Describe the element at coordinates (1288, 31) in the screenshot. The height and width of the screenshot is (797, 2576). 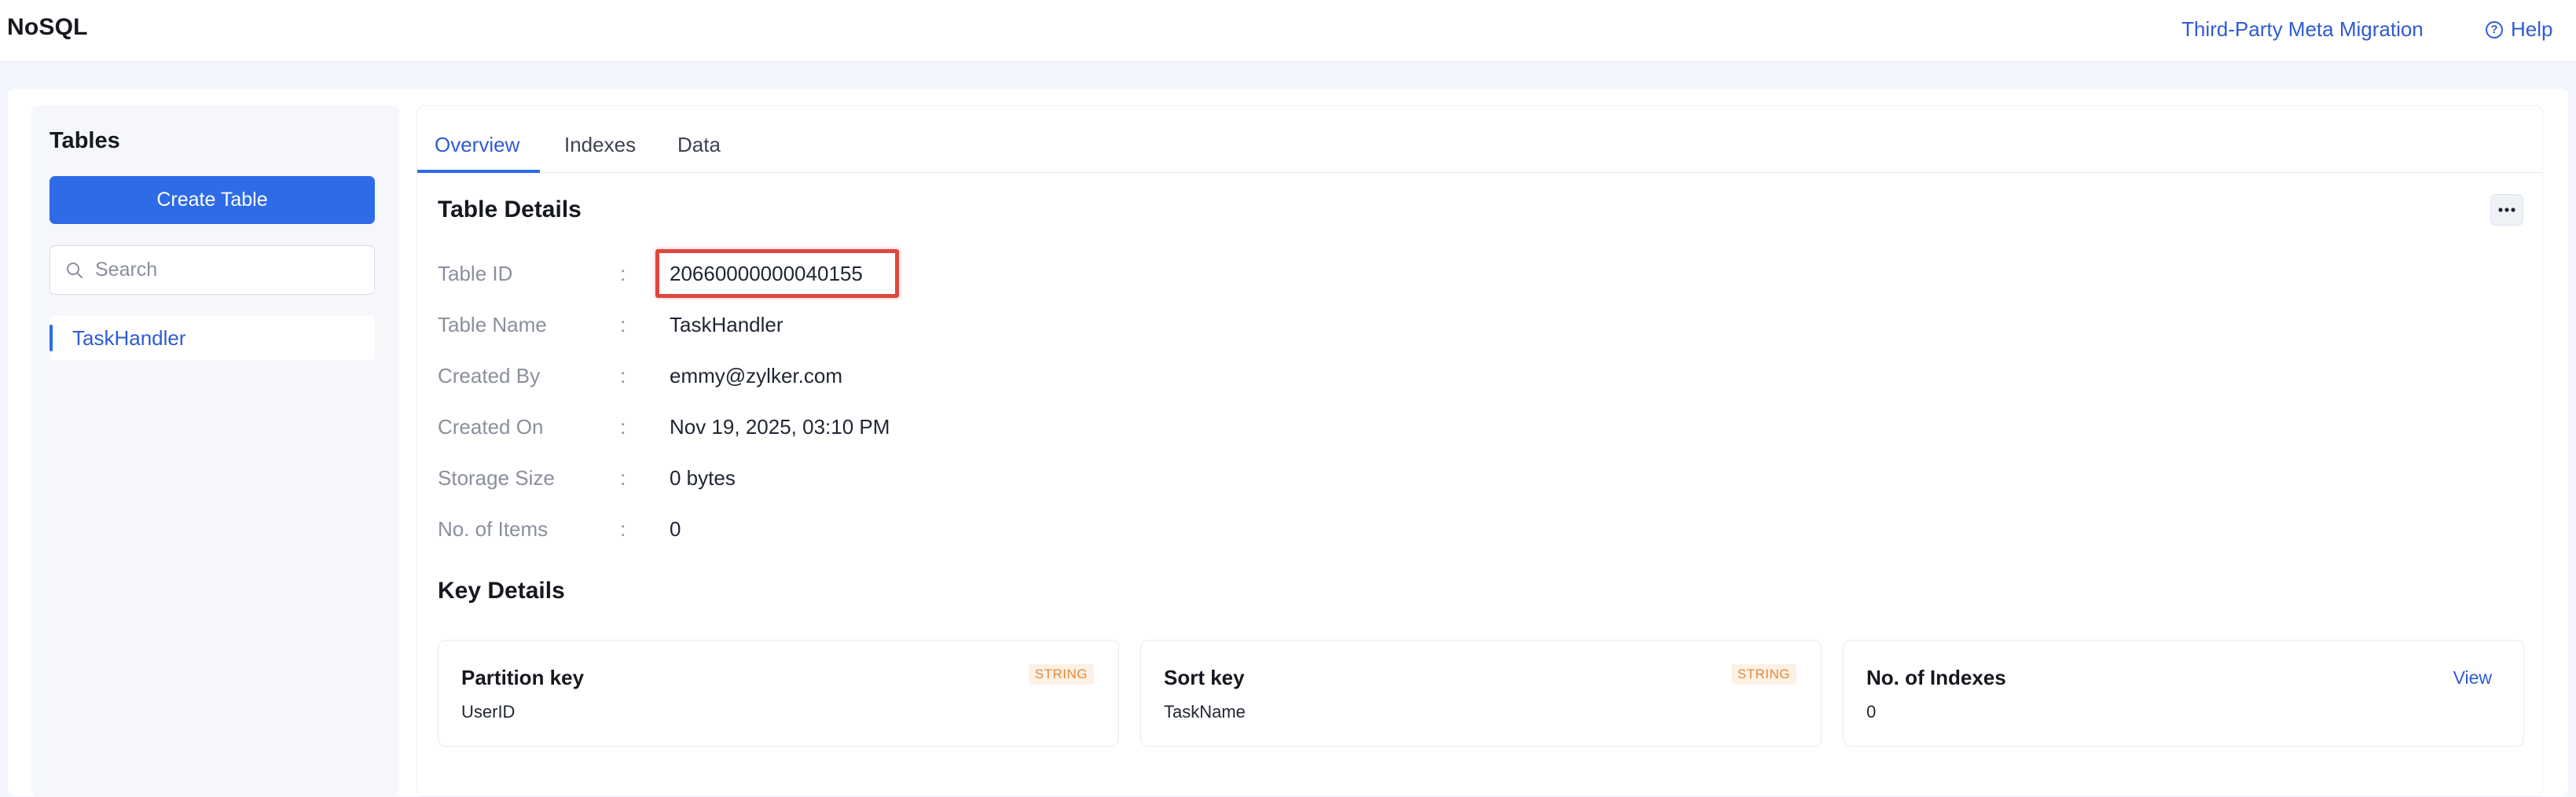
I see `top-bar: NoSQL Third-Party Meta Migration ? Help` at that location.